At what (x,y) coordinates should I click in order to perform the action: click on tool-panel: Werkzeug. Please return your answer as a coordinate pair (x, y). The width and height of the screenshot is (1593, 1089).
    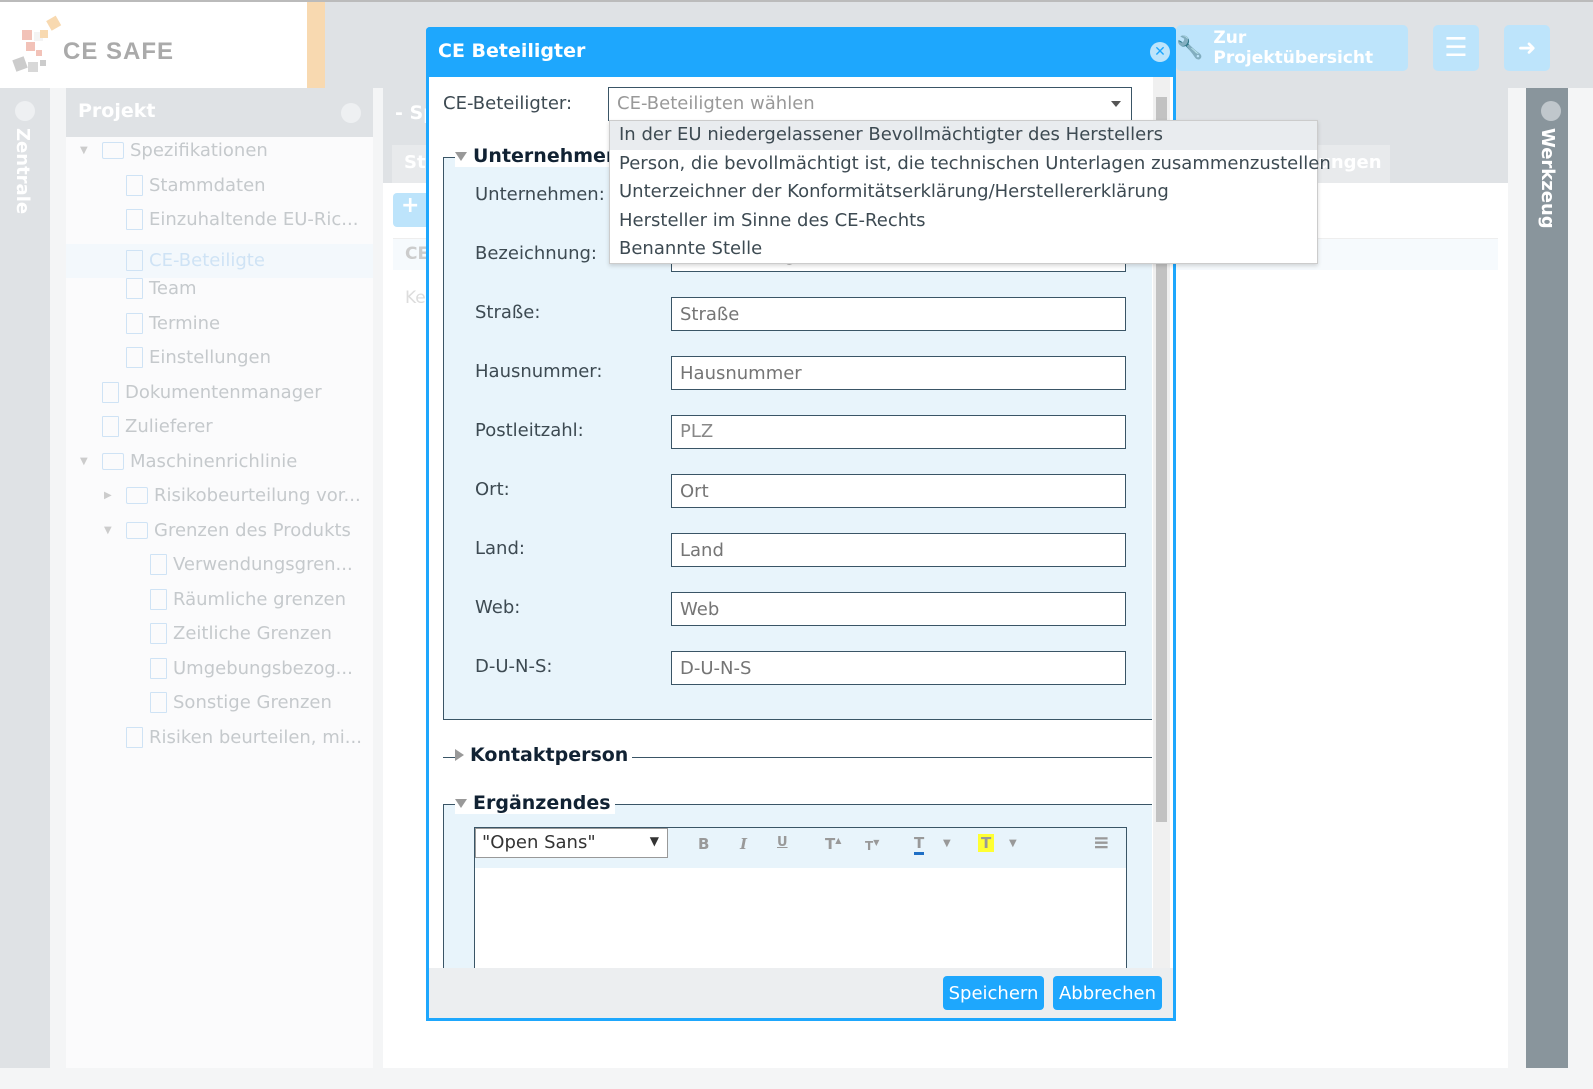
    Looking at the image, I should click on (1547, 578).